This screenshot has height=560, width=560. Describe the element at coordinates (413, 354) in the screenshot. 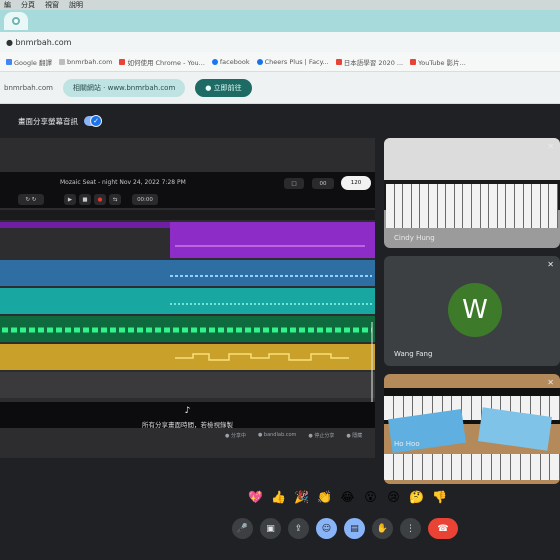

I see `participant-name: Wang Fang` at that location.